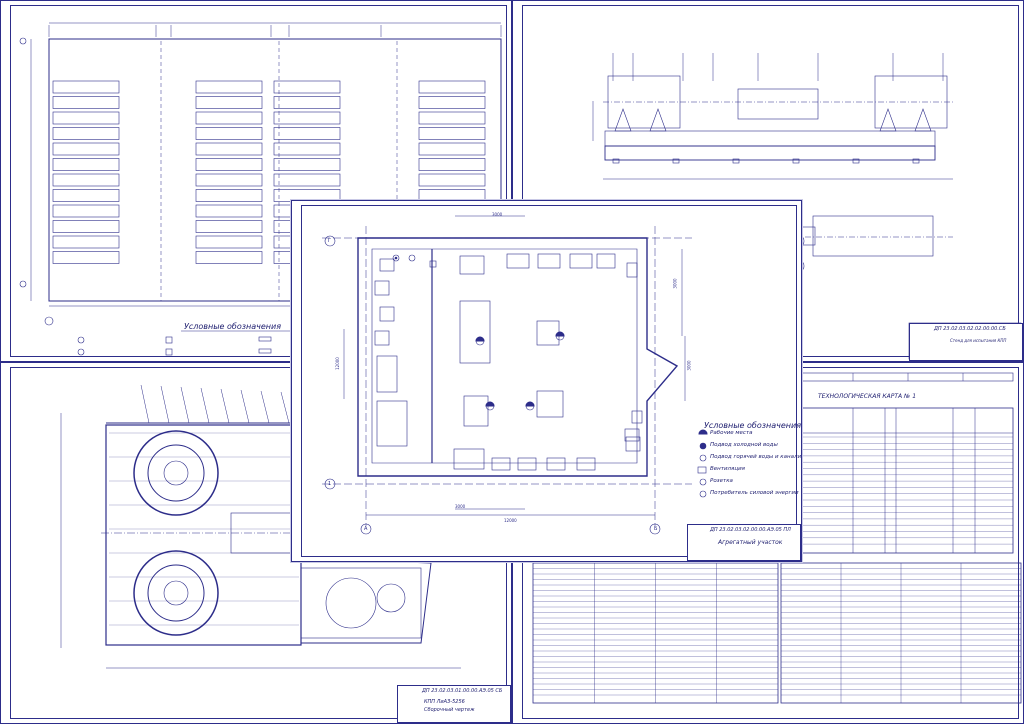  I want to click on planetary-gear-upper, so click(176, 473).